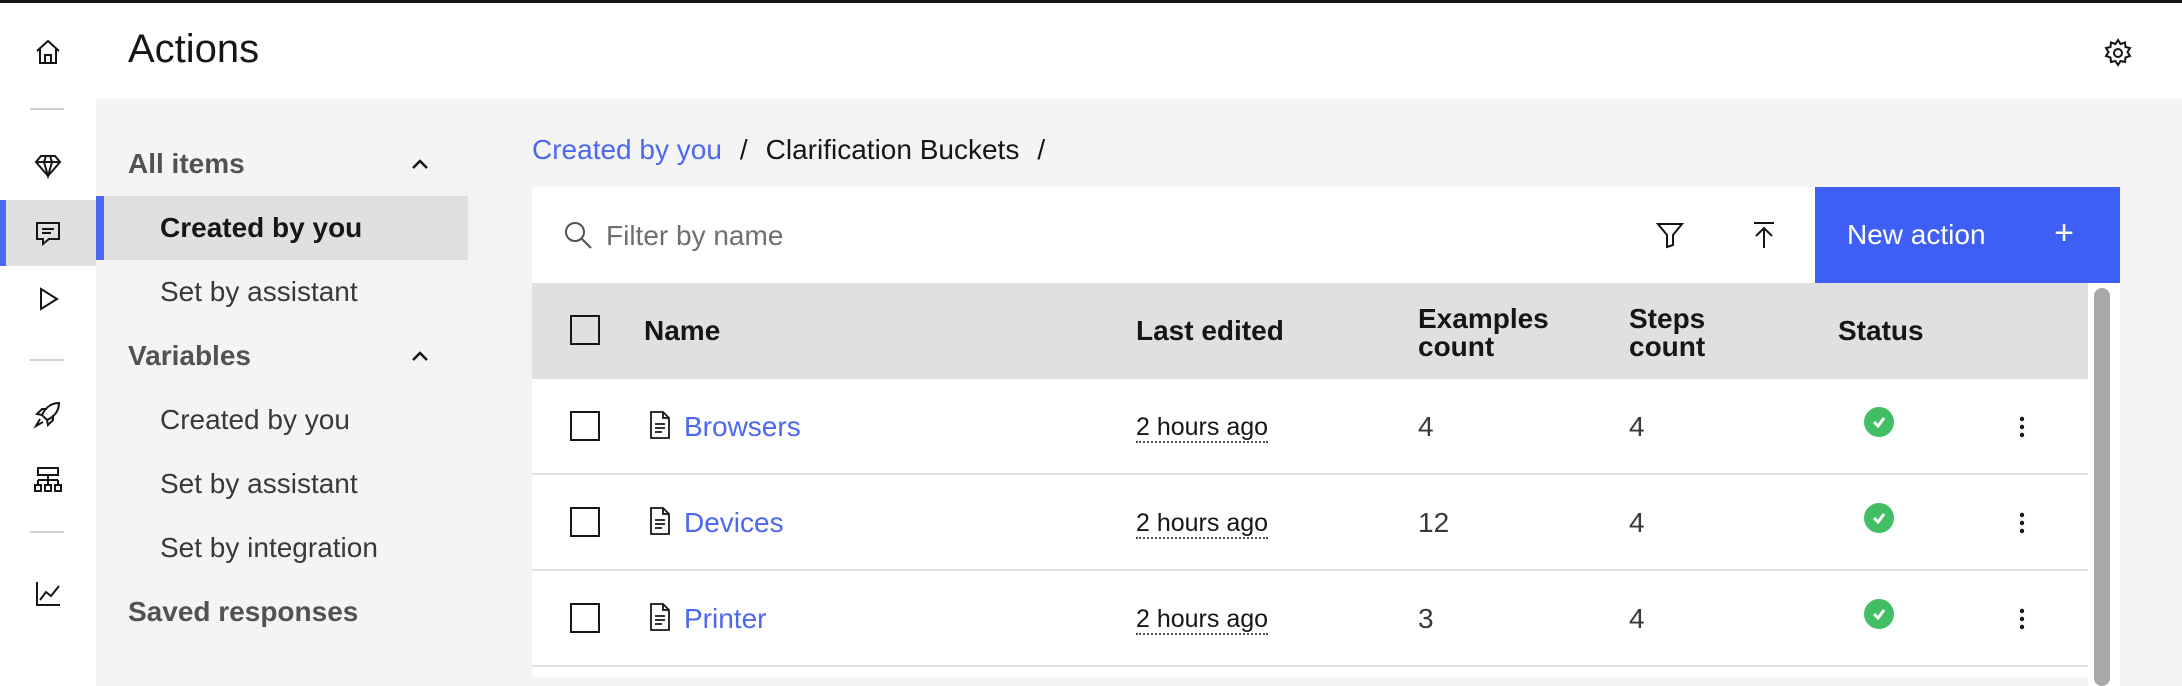  Describe the element at coordinates (2118, 53) in the screenshot. I see `gear-icon` at that location.